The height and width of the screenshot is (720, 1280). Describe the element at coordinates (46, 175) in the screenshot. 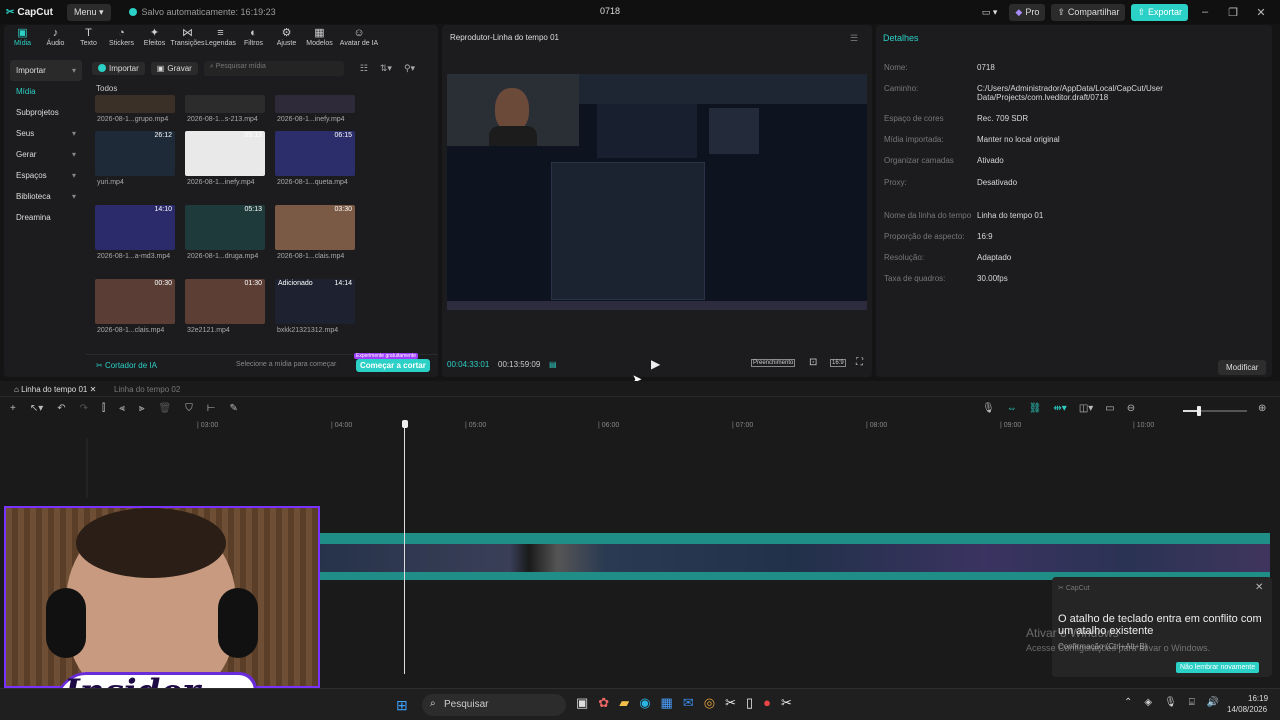

I see `sidebar-item-5: Espaços ▾` at that location.